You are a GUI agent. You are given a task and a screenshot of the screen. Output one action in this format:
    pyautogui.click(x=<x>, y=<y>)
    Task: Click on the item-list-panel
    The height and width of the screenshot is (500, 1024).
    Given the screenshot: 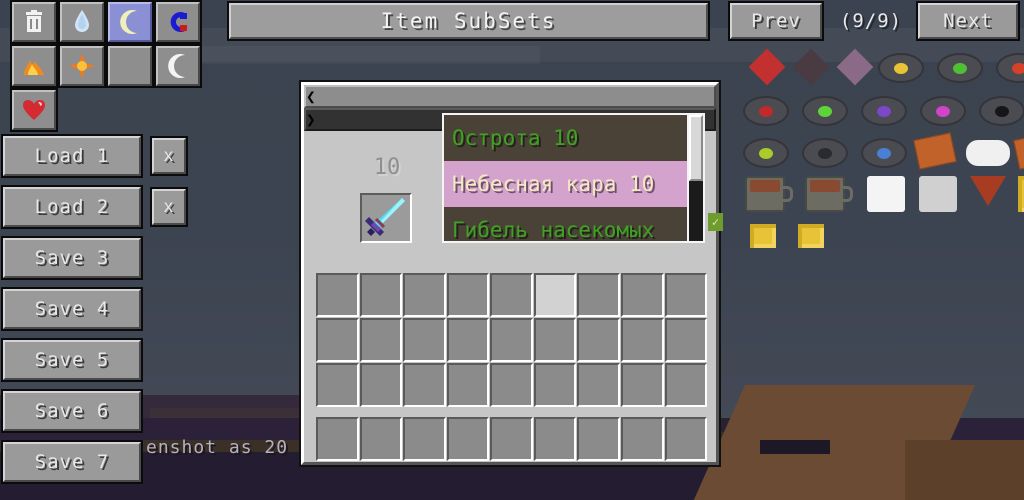 What is the action you would take?
    pyautogui.click(x=876, y=154)
    